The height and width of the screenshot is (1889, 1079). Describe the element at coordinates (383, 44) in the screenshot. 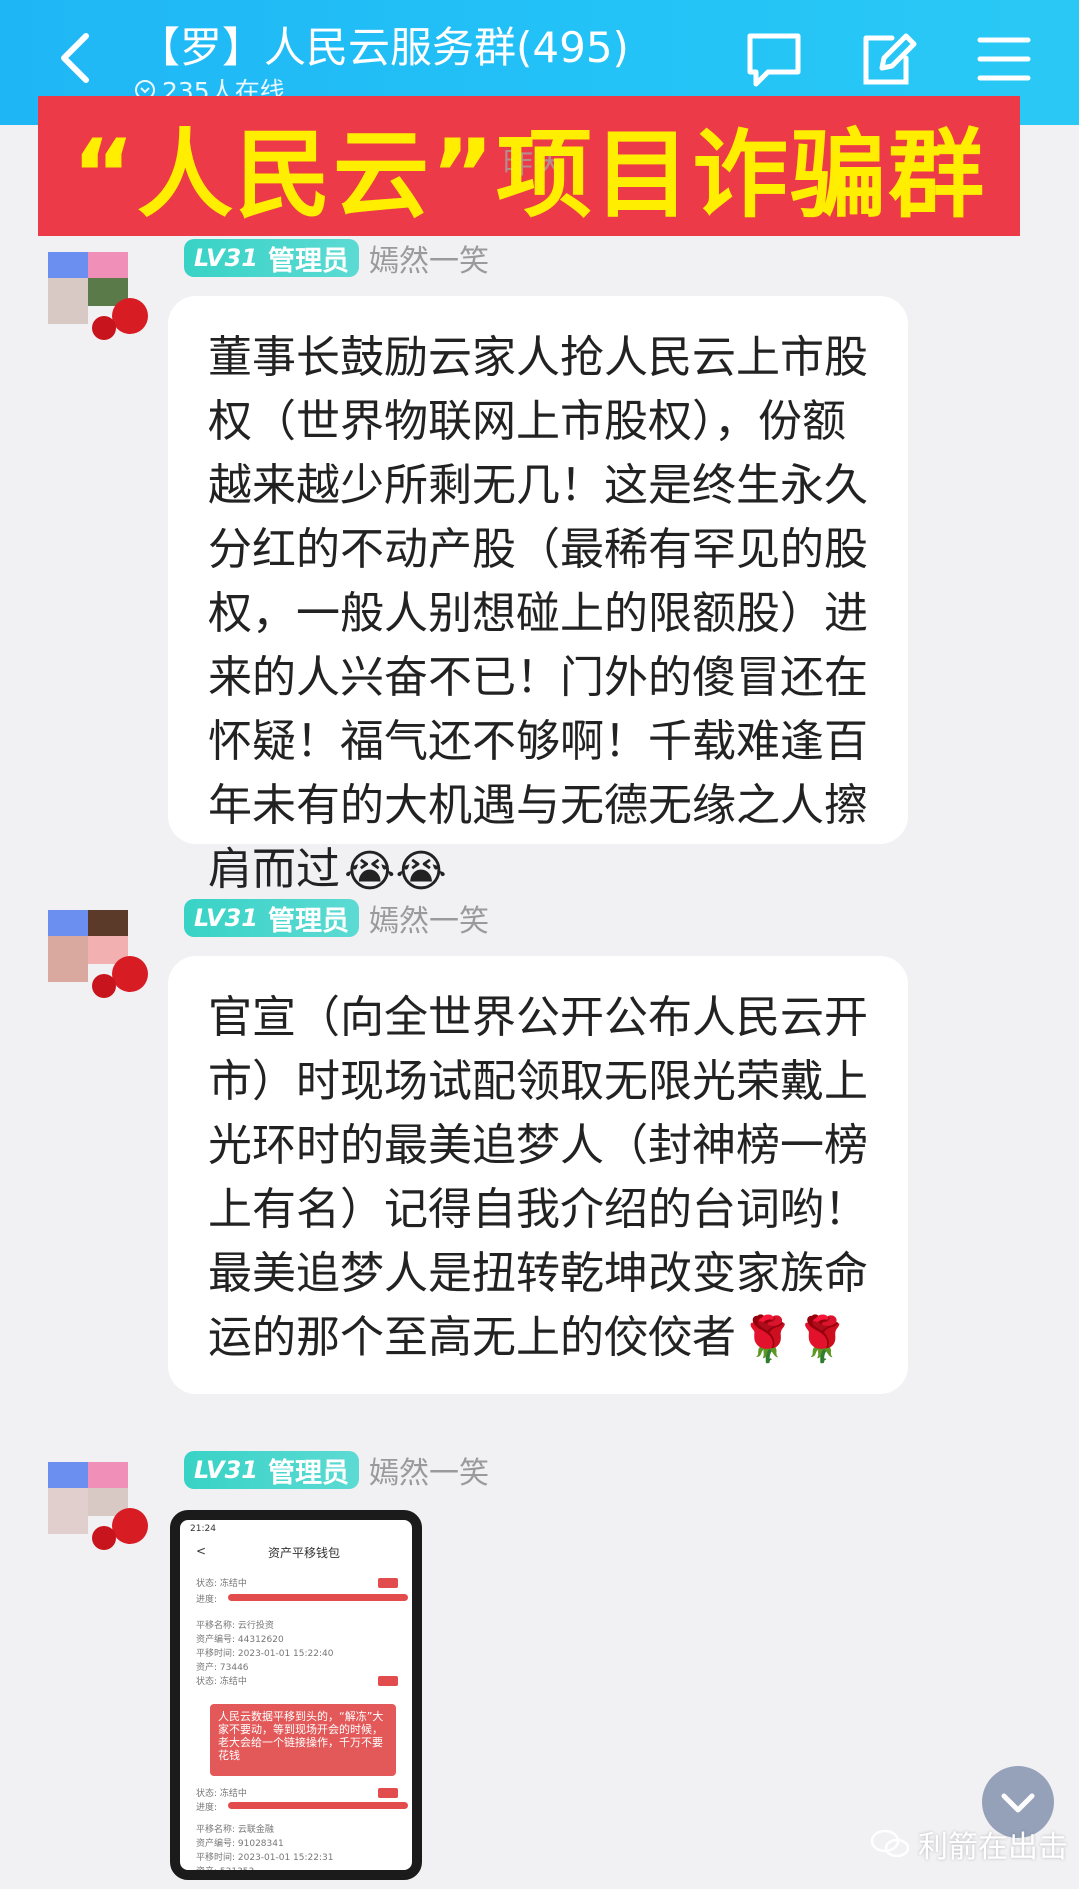

I see `group-title: 【罗】人民云服务群(495)` at that location.